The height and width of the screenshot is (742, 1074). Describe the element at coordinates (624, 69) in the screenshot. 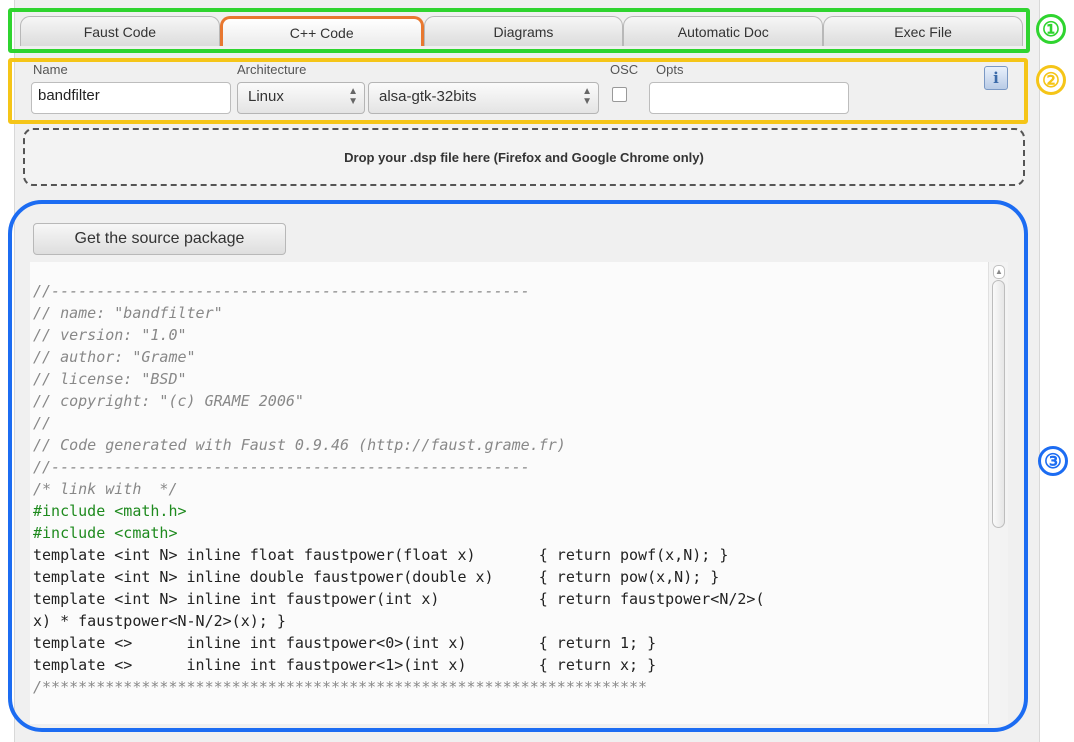

I see `osc-label: OSC` at that location.